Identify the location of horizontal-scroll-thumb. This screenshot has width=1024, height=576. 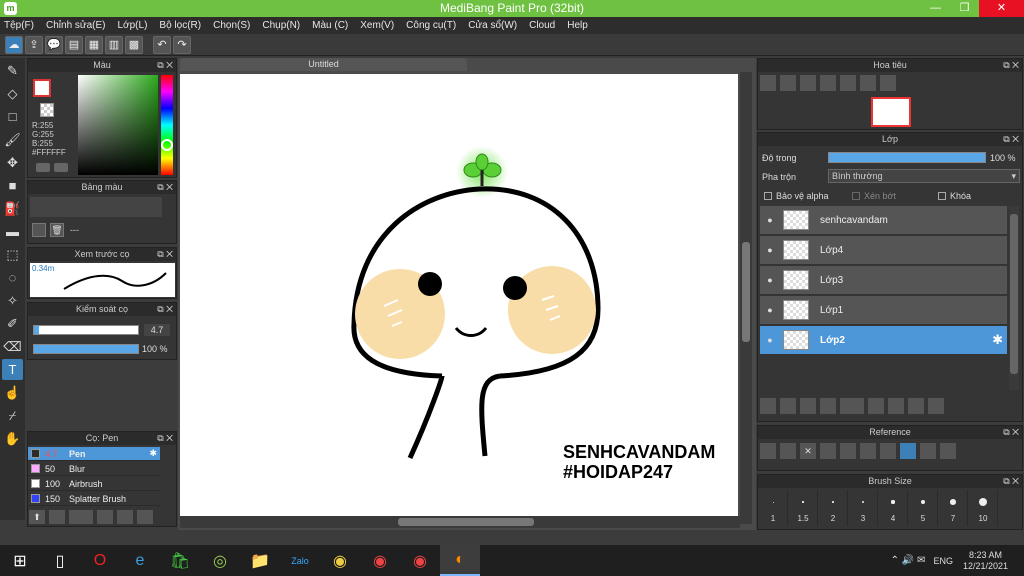
(466, 522).